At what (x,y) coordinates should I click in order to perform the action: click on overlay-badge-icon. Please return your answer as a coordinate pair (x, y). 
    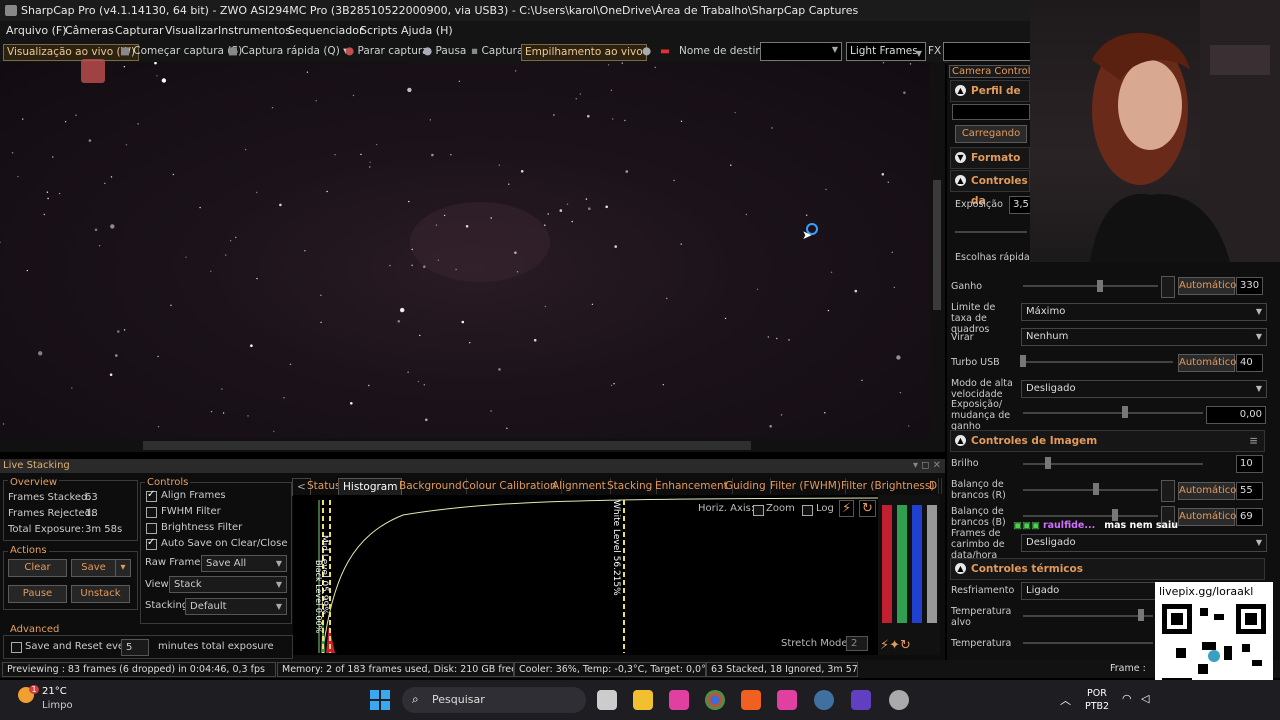
    Looking at the image, I should click on (93, 71).